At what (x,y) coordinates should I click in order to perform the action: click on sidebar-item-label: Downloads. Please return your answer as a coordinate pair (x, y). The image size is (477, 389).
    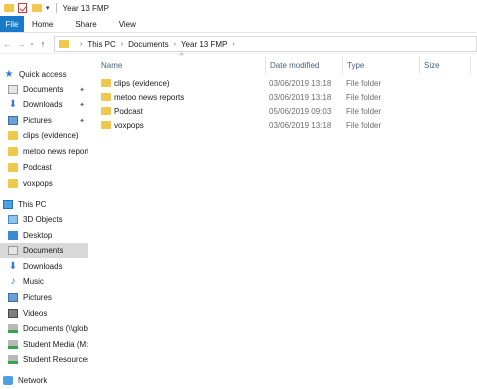
    Looking at the image, I should click on (43, 266).